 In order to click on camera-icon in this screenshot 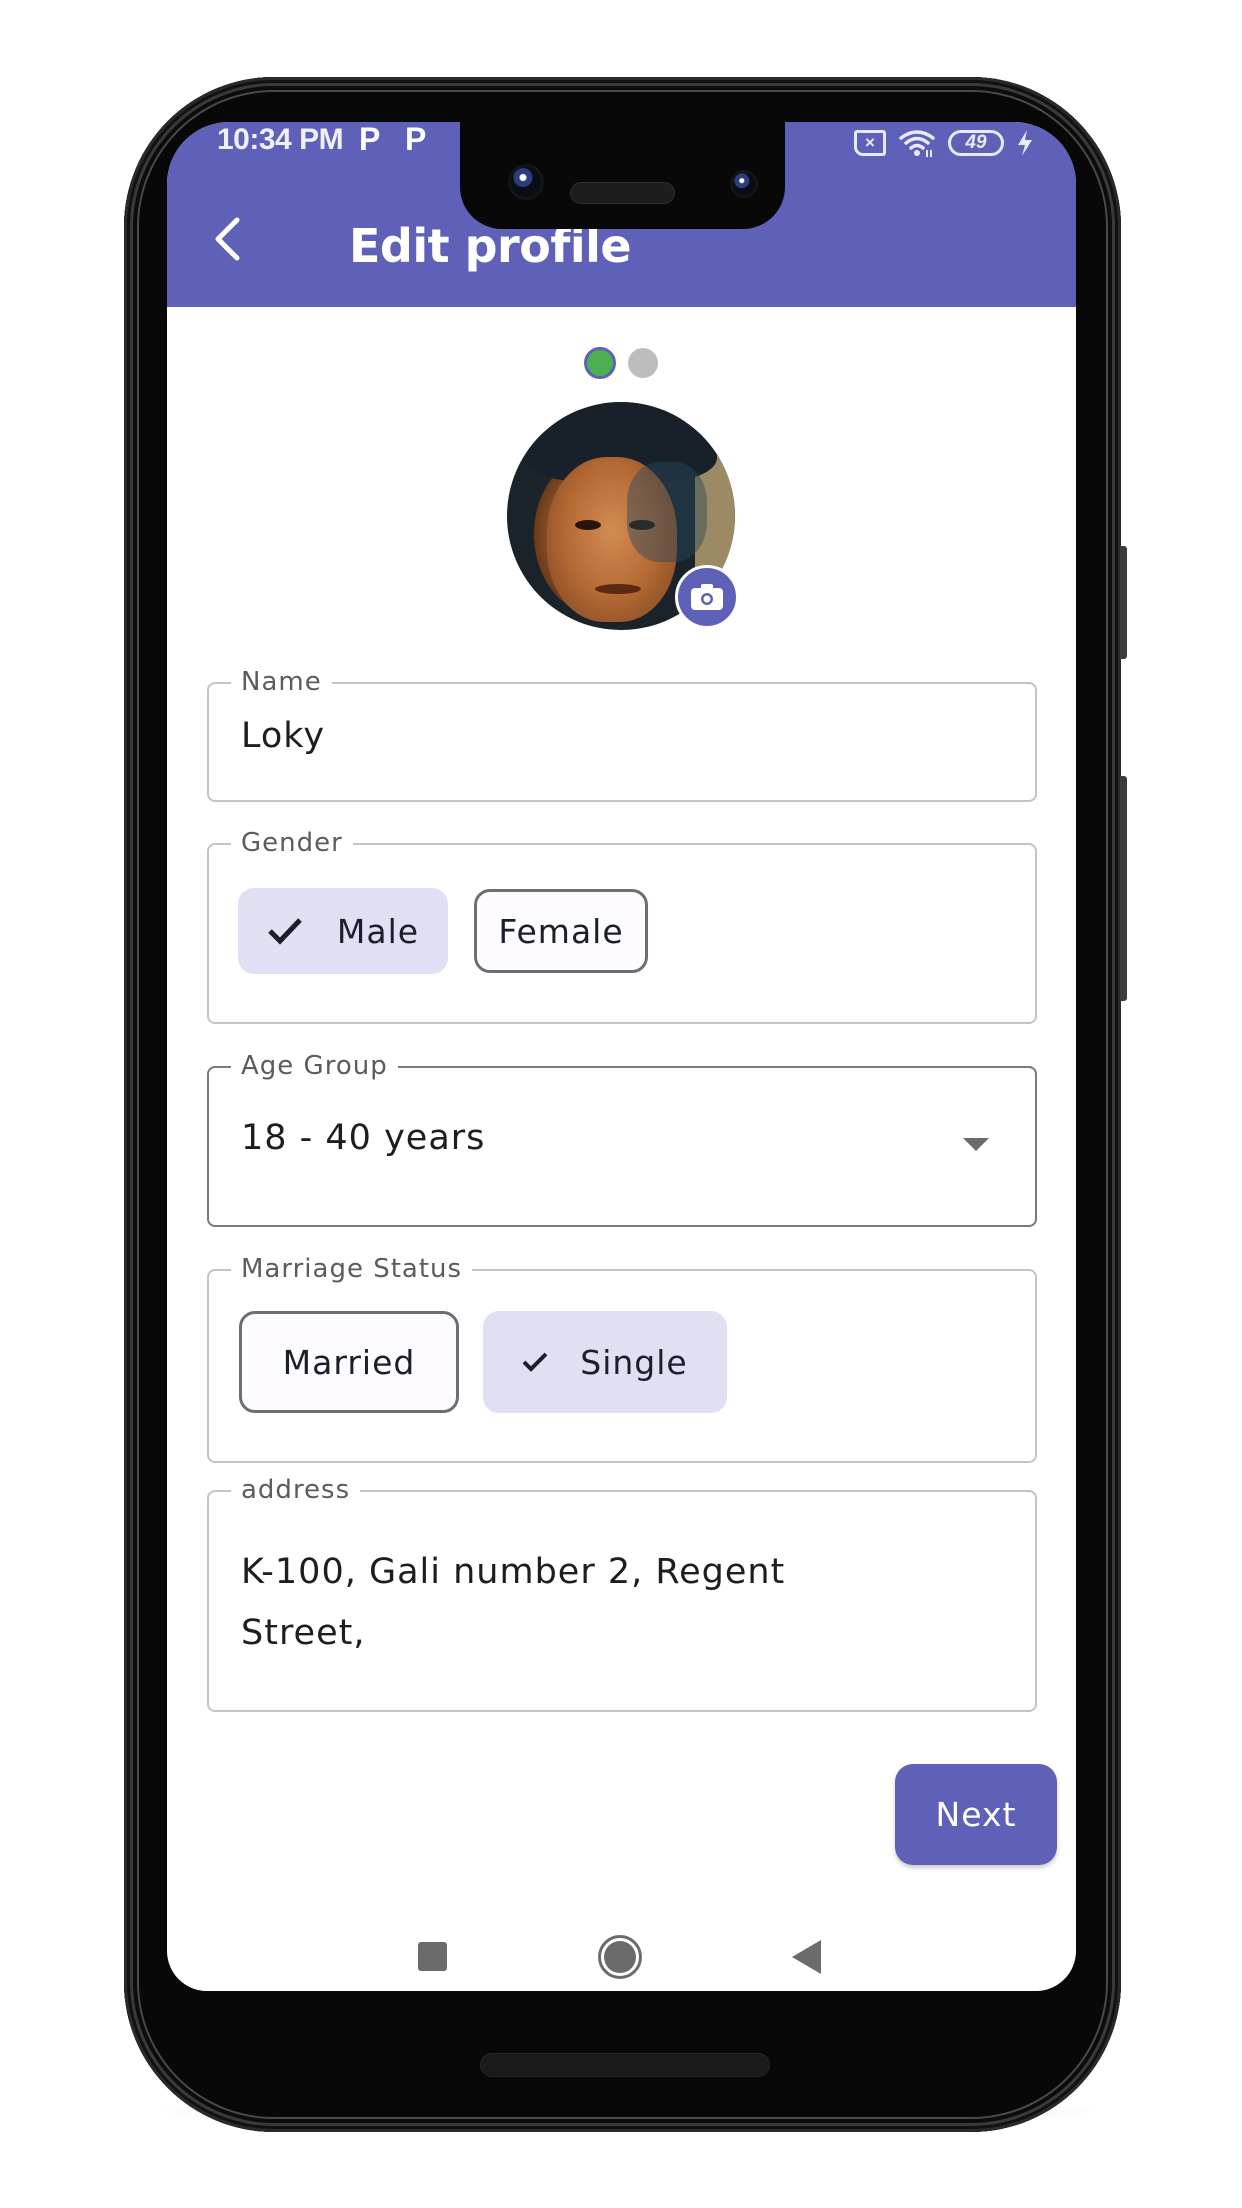, I will do `click(707, 597)`.